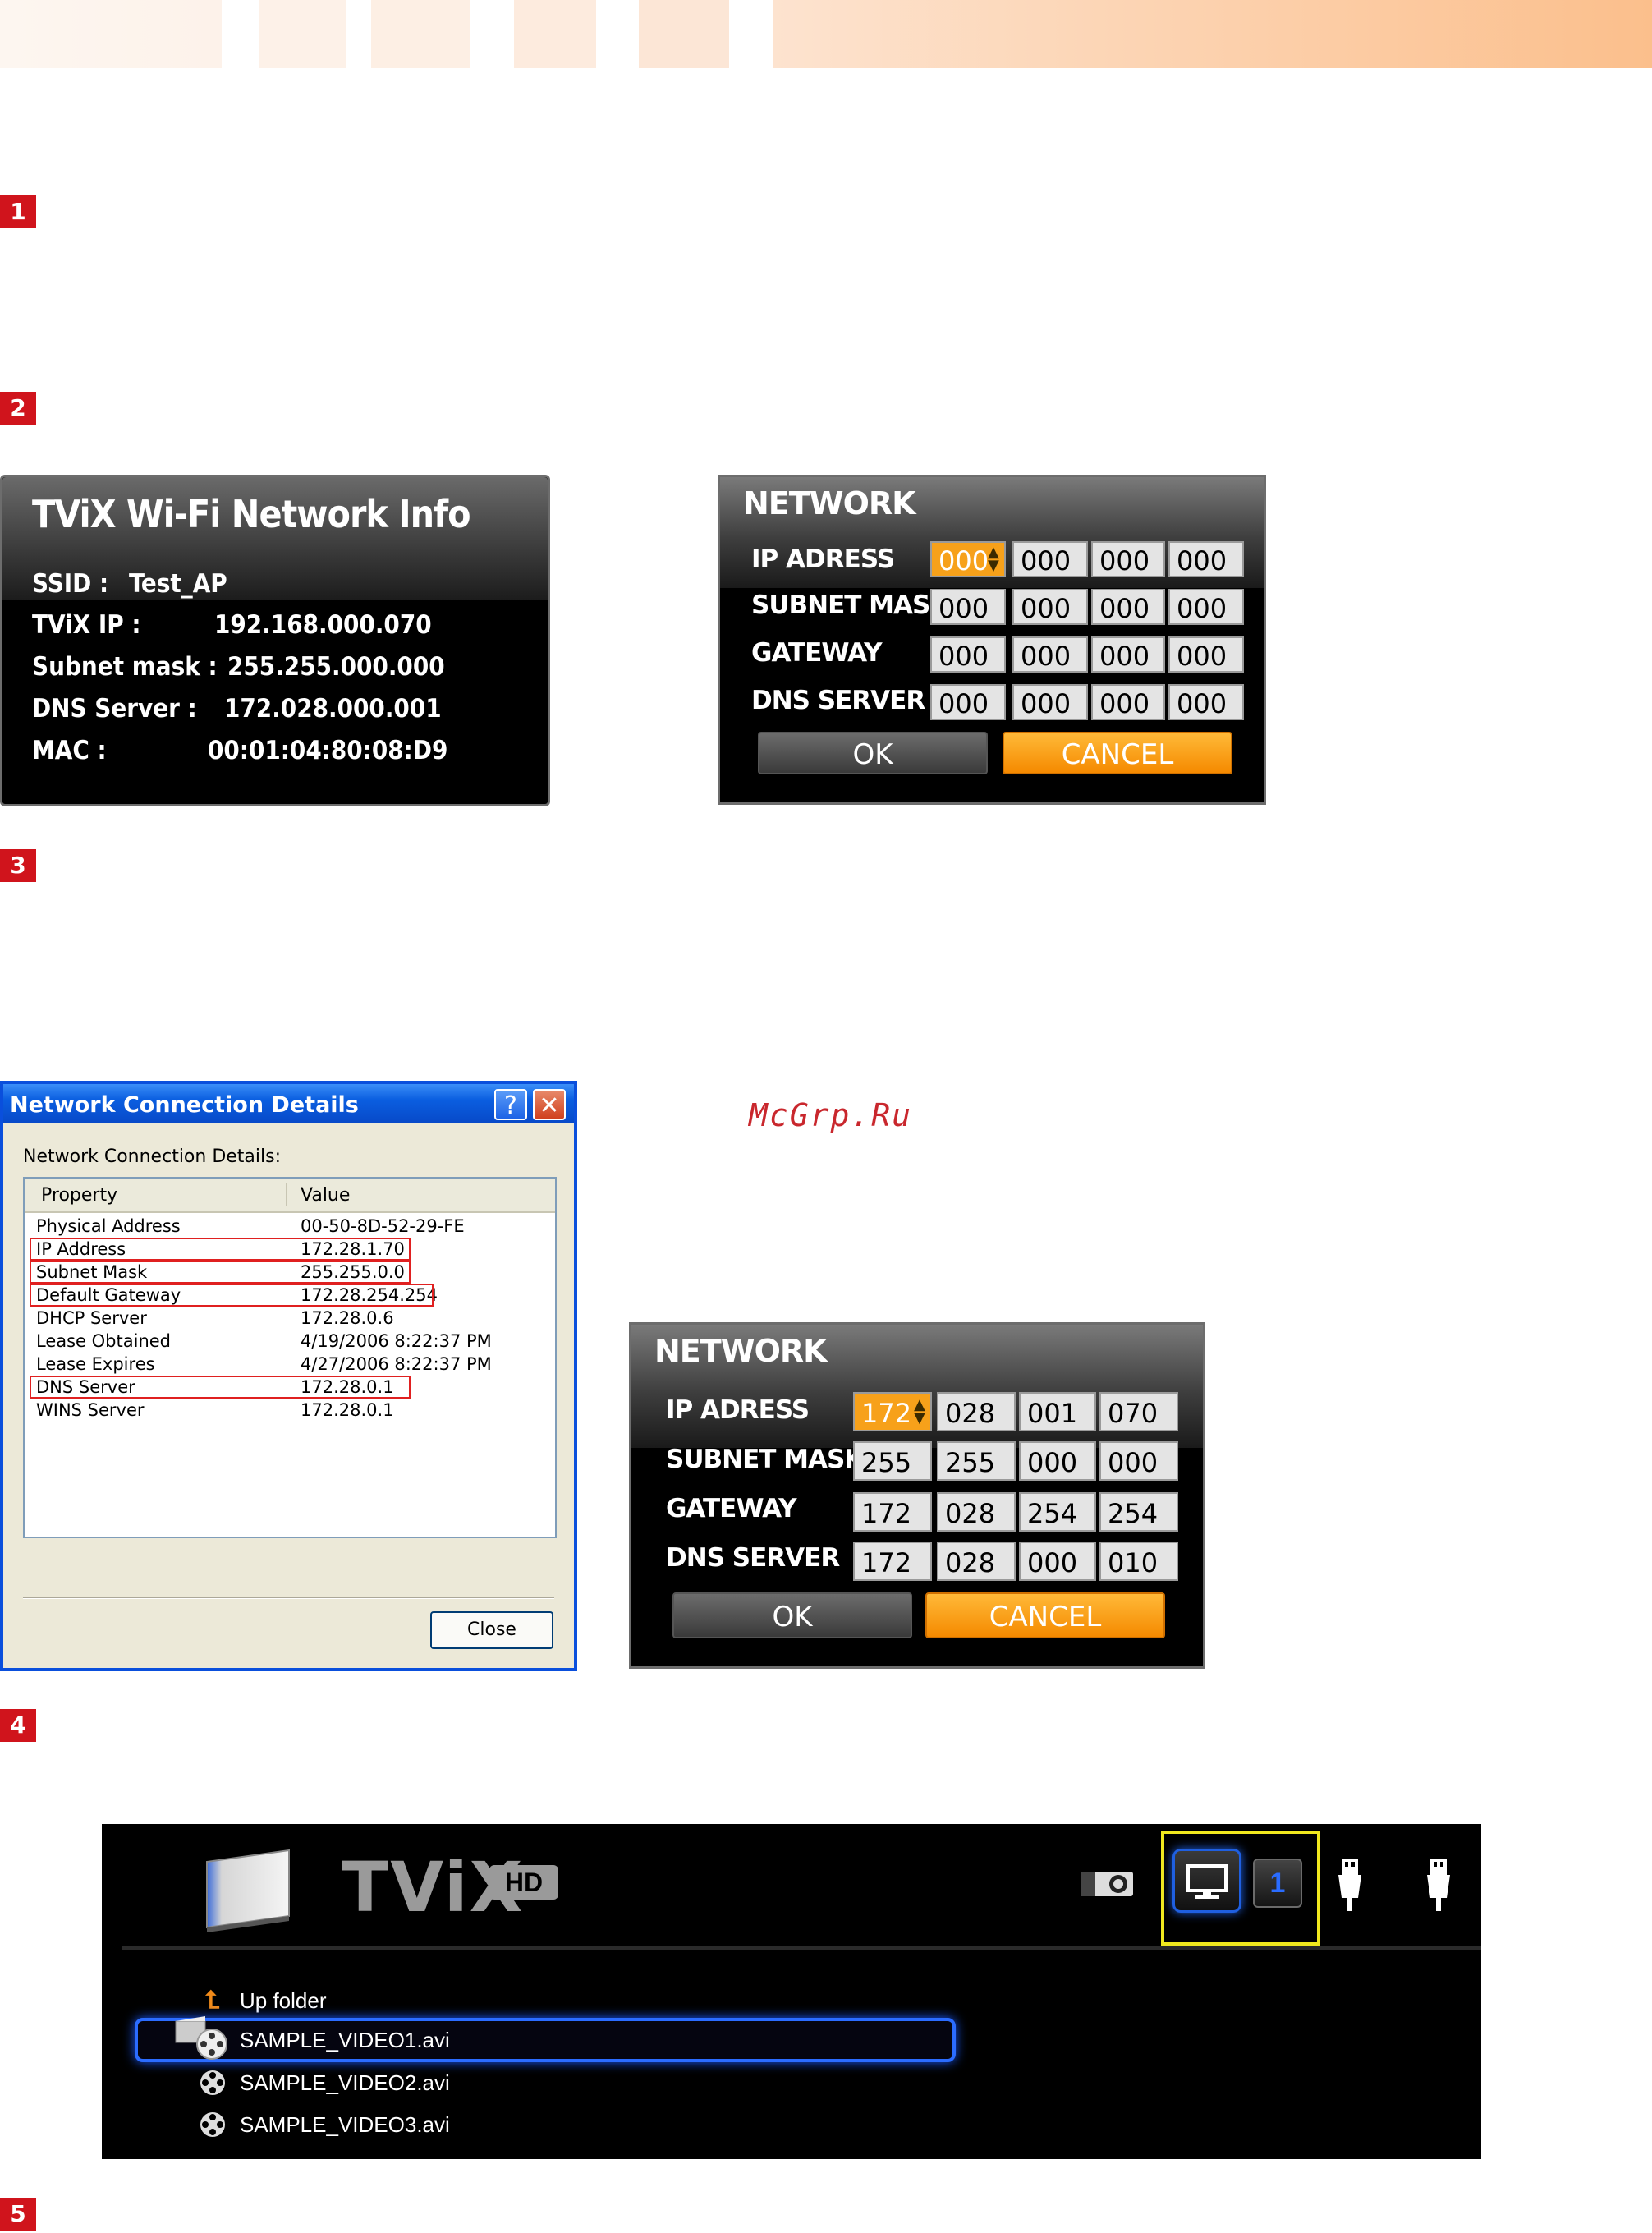 The height and width of the screenshot is (2233, 1652). I want to click on row-value: 4/19/2006 8:22:37 PM, so click(397, 1341).